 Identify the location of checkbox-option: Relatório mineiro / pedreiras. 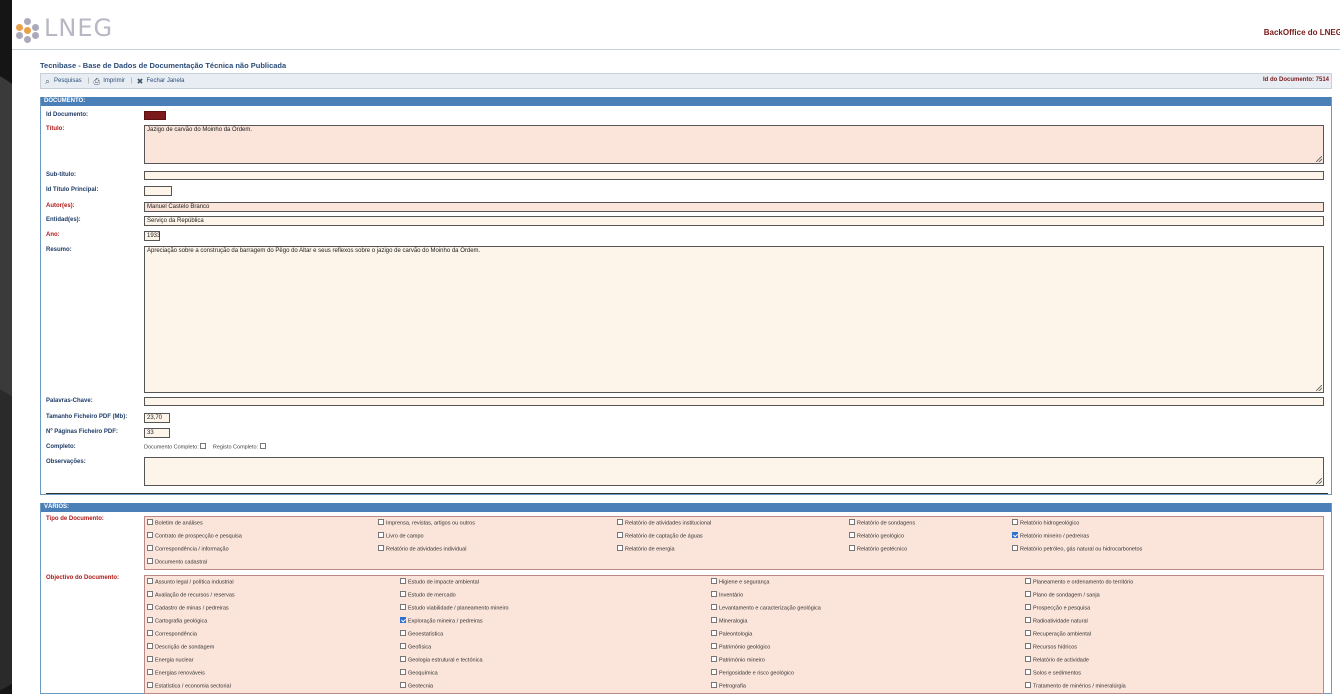
(1050, 535).